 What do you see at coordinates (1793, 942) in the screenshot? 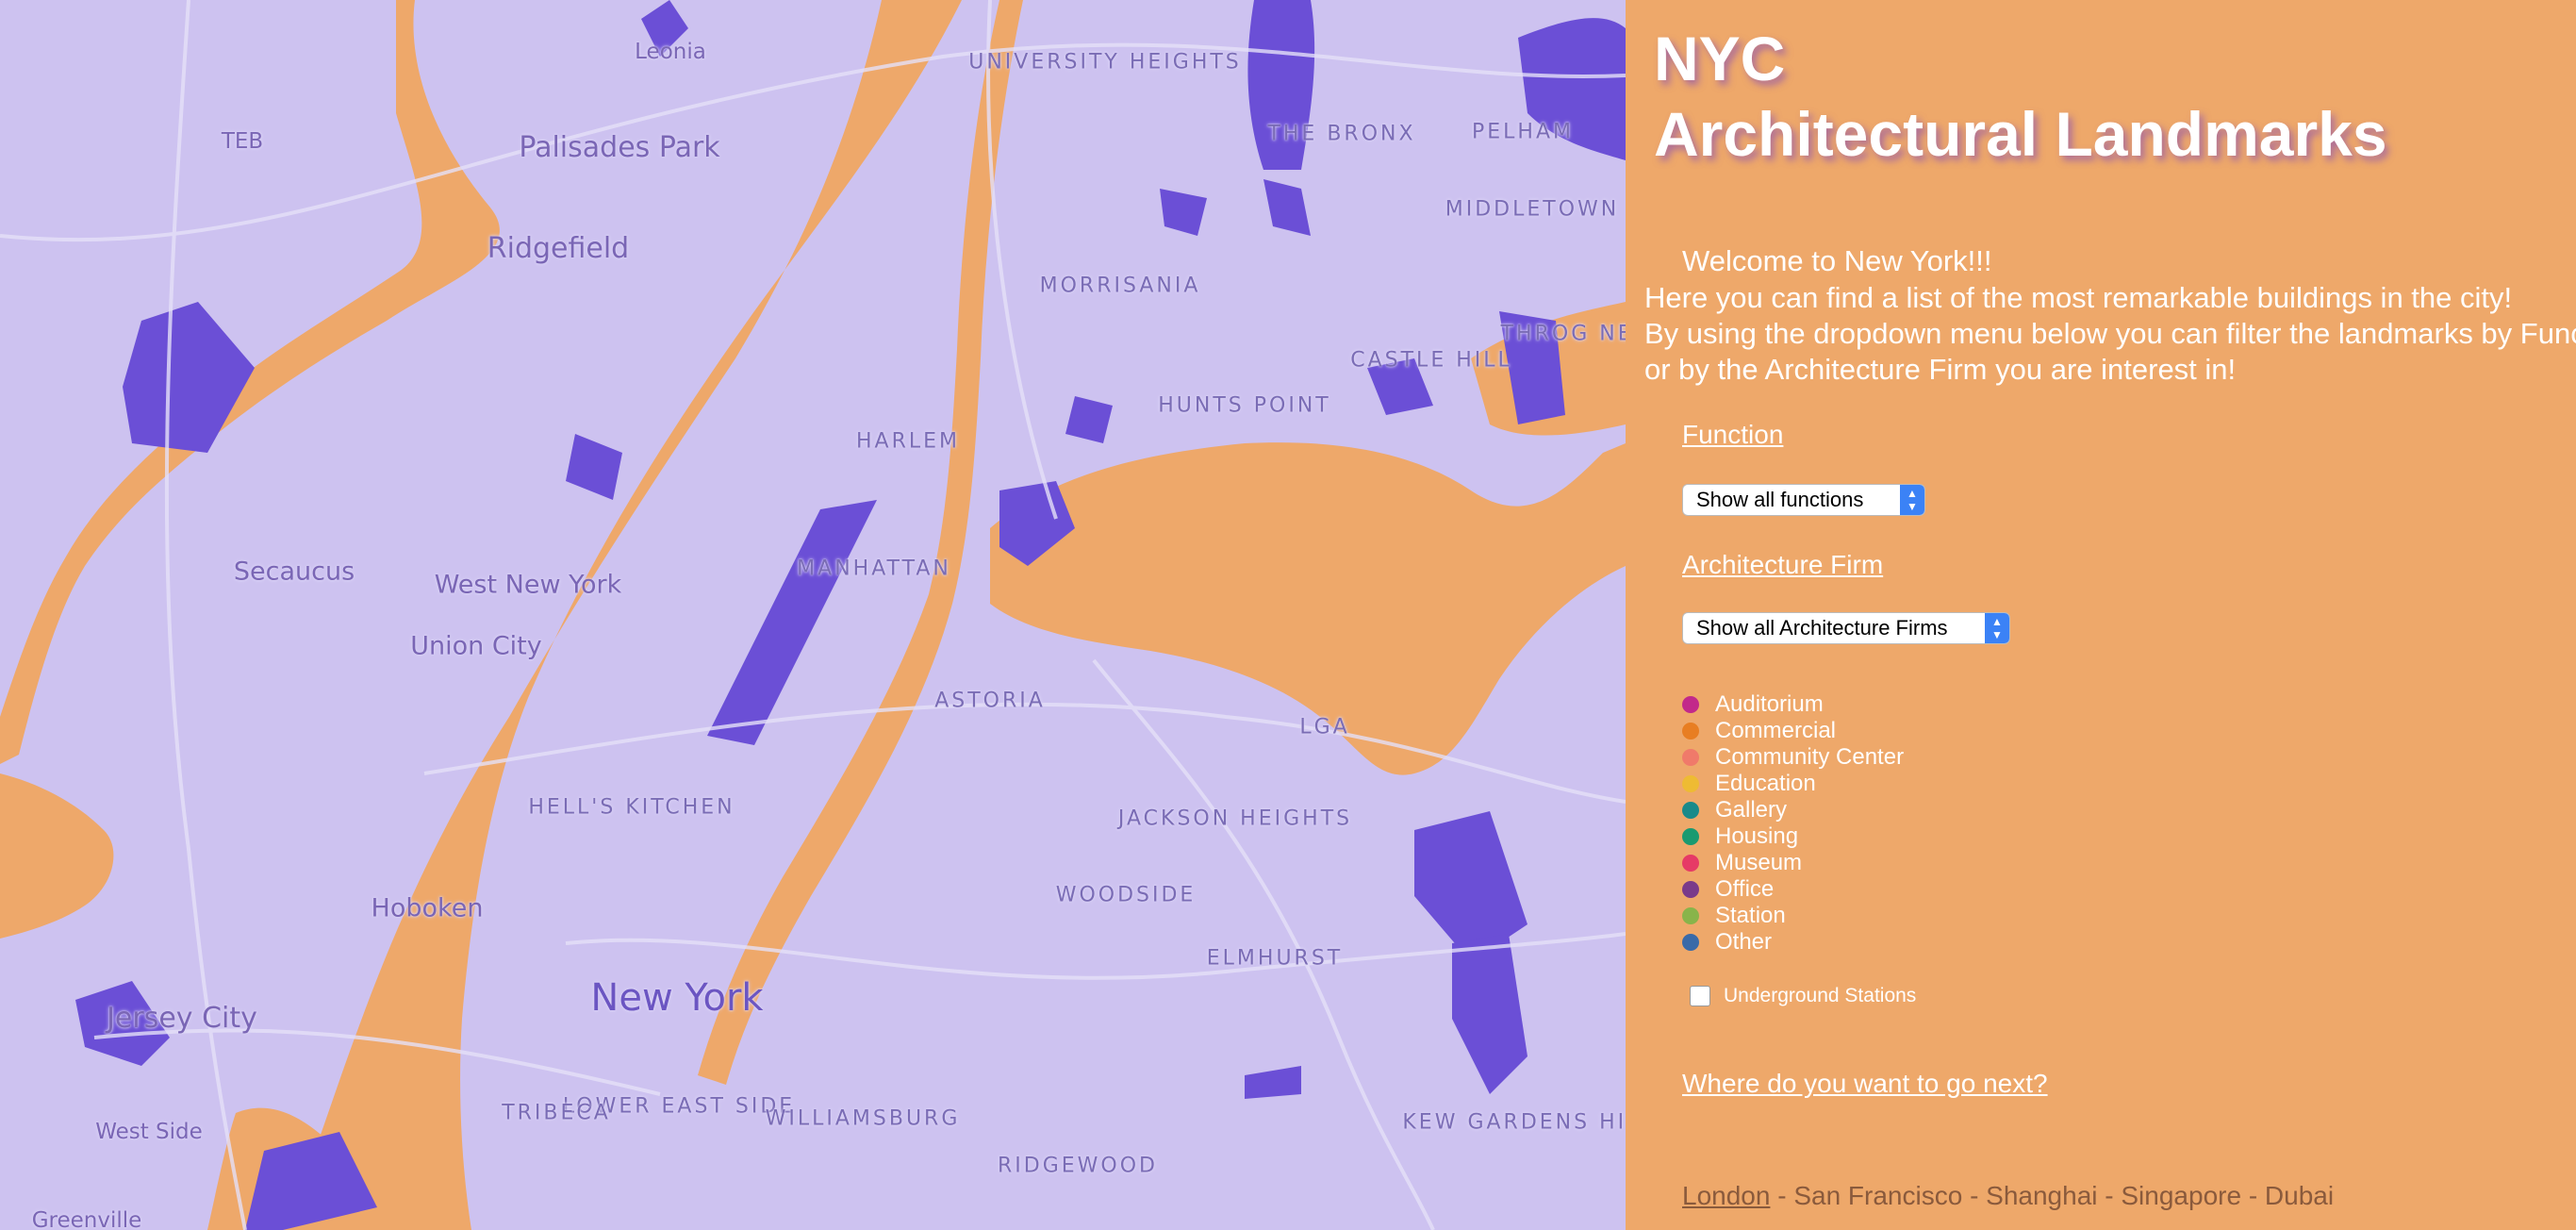
I see `legend-item: Other` at bounding box center [1793, 942].